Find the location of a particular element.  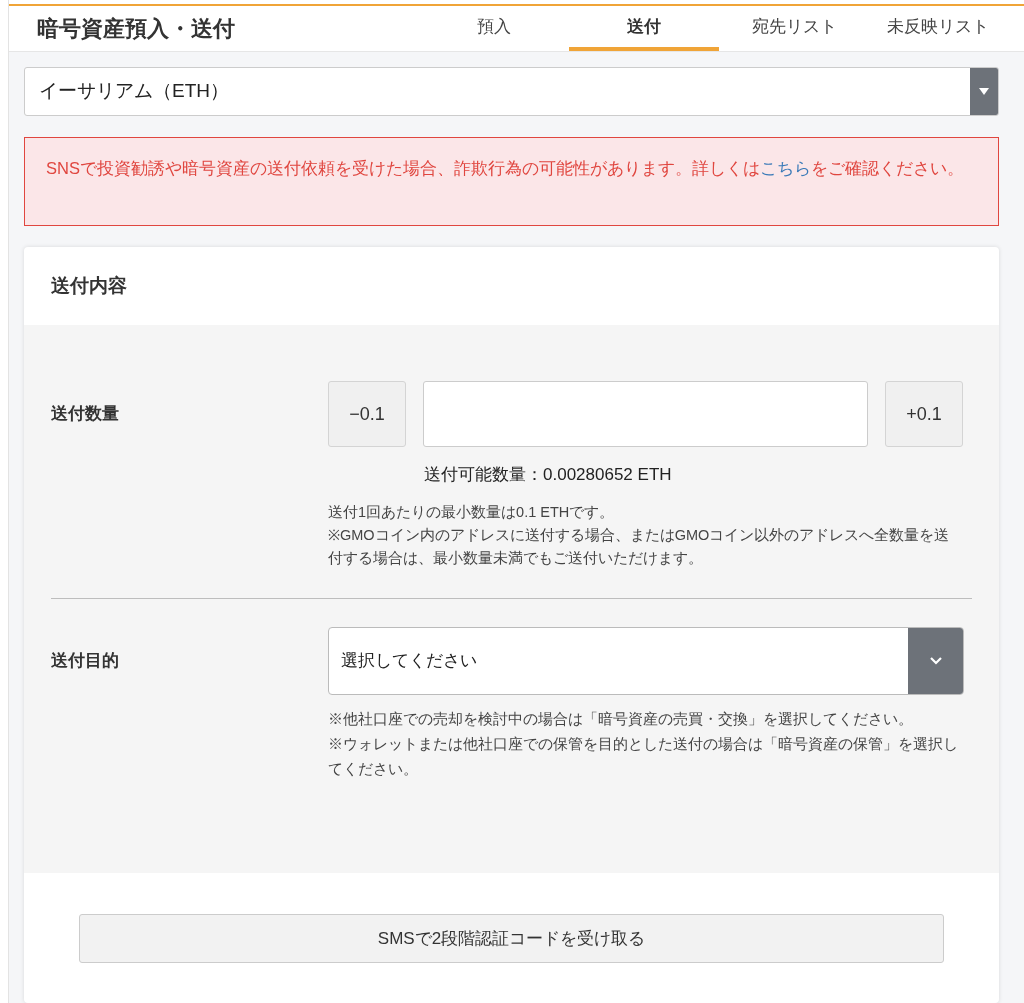

available-amount: 送付可能数量：0.00280652 ETH is located at coordinates (548, 474).